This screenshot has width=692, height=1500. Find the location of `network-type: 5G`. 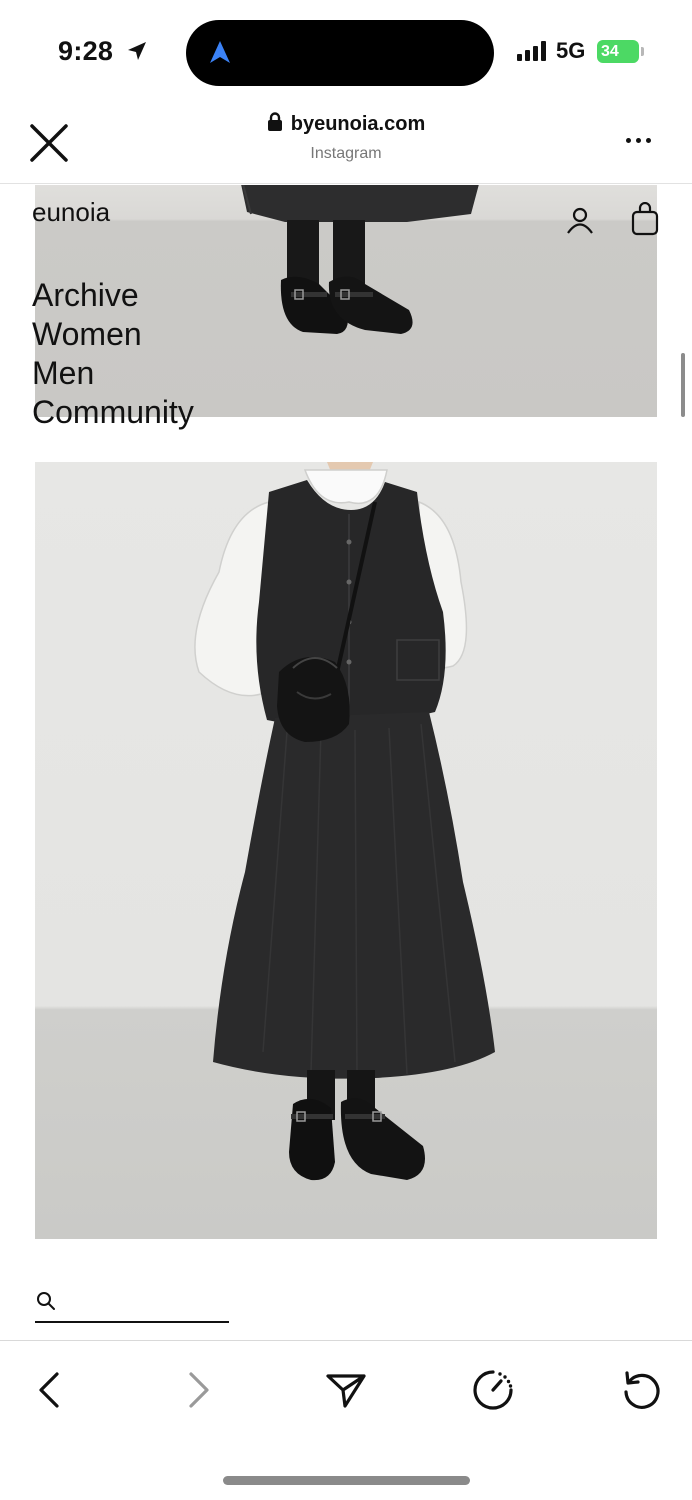

network-type: 5G is located at coordinates (571, 50).